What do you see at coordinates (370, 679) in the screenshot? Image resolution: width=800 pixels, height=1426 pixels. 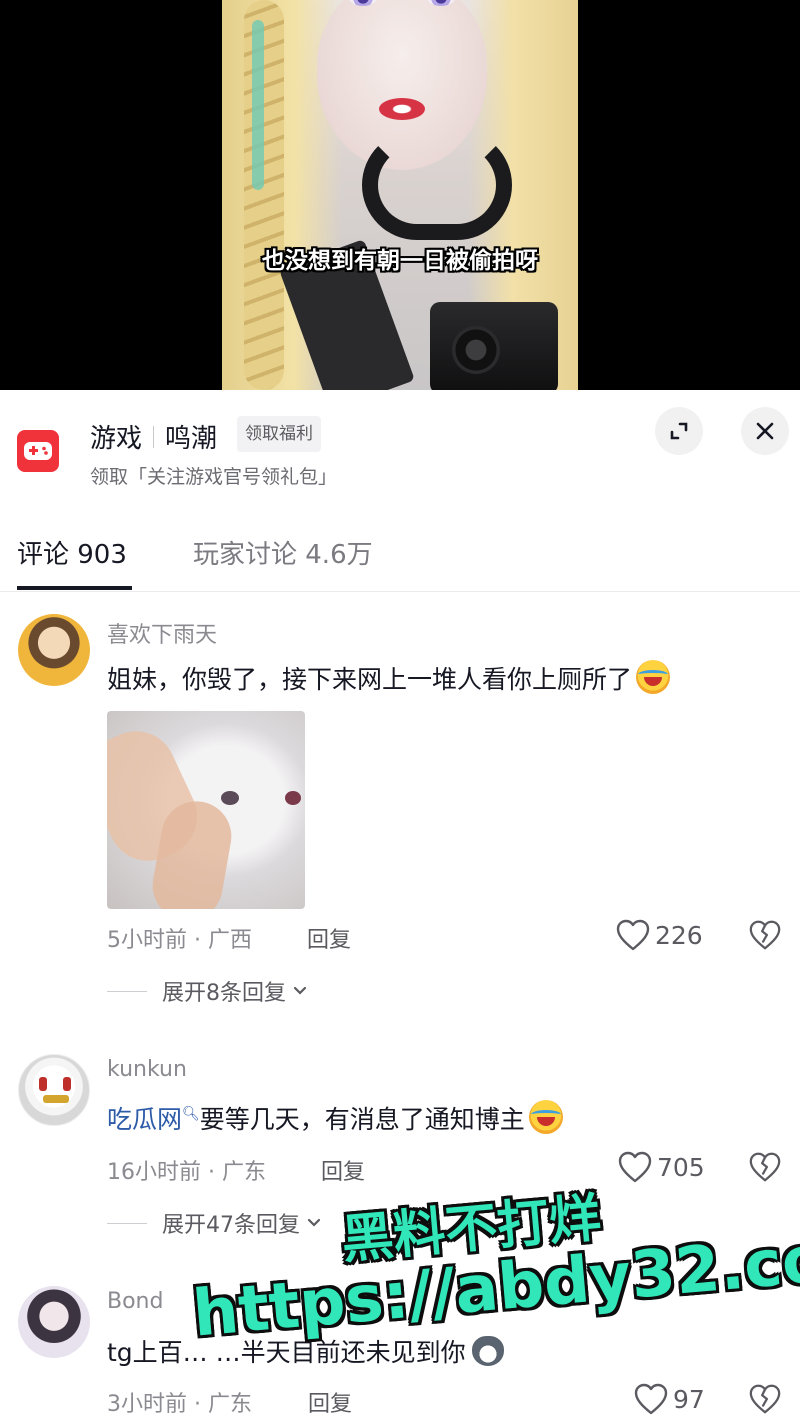 I see `comment-body: 姐妹，你毁了，接下来网上一堆人看你上厕所了` at bounding box center [370, 679].